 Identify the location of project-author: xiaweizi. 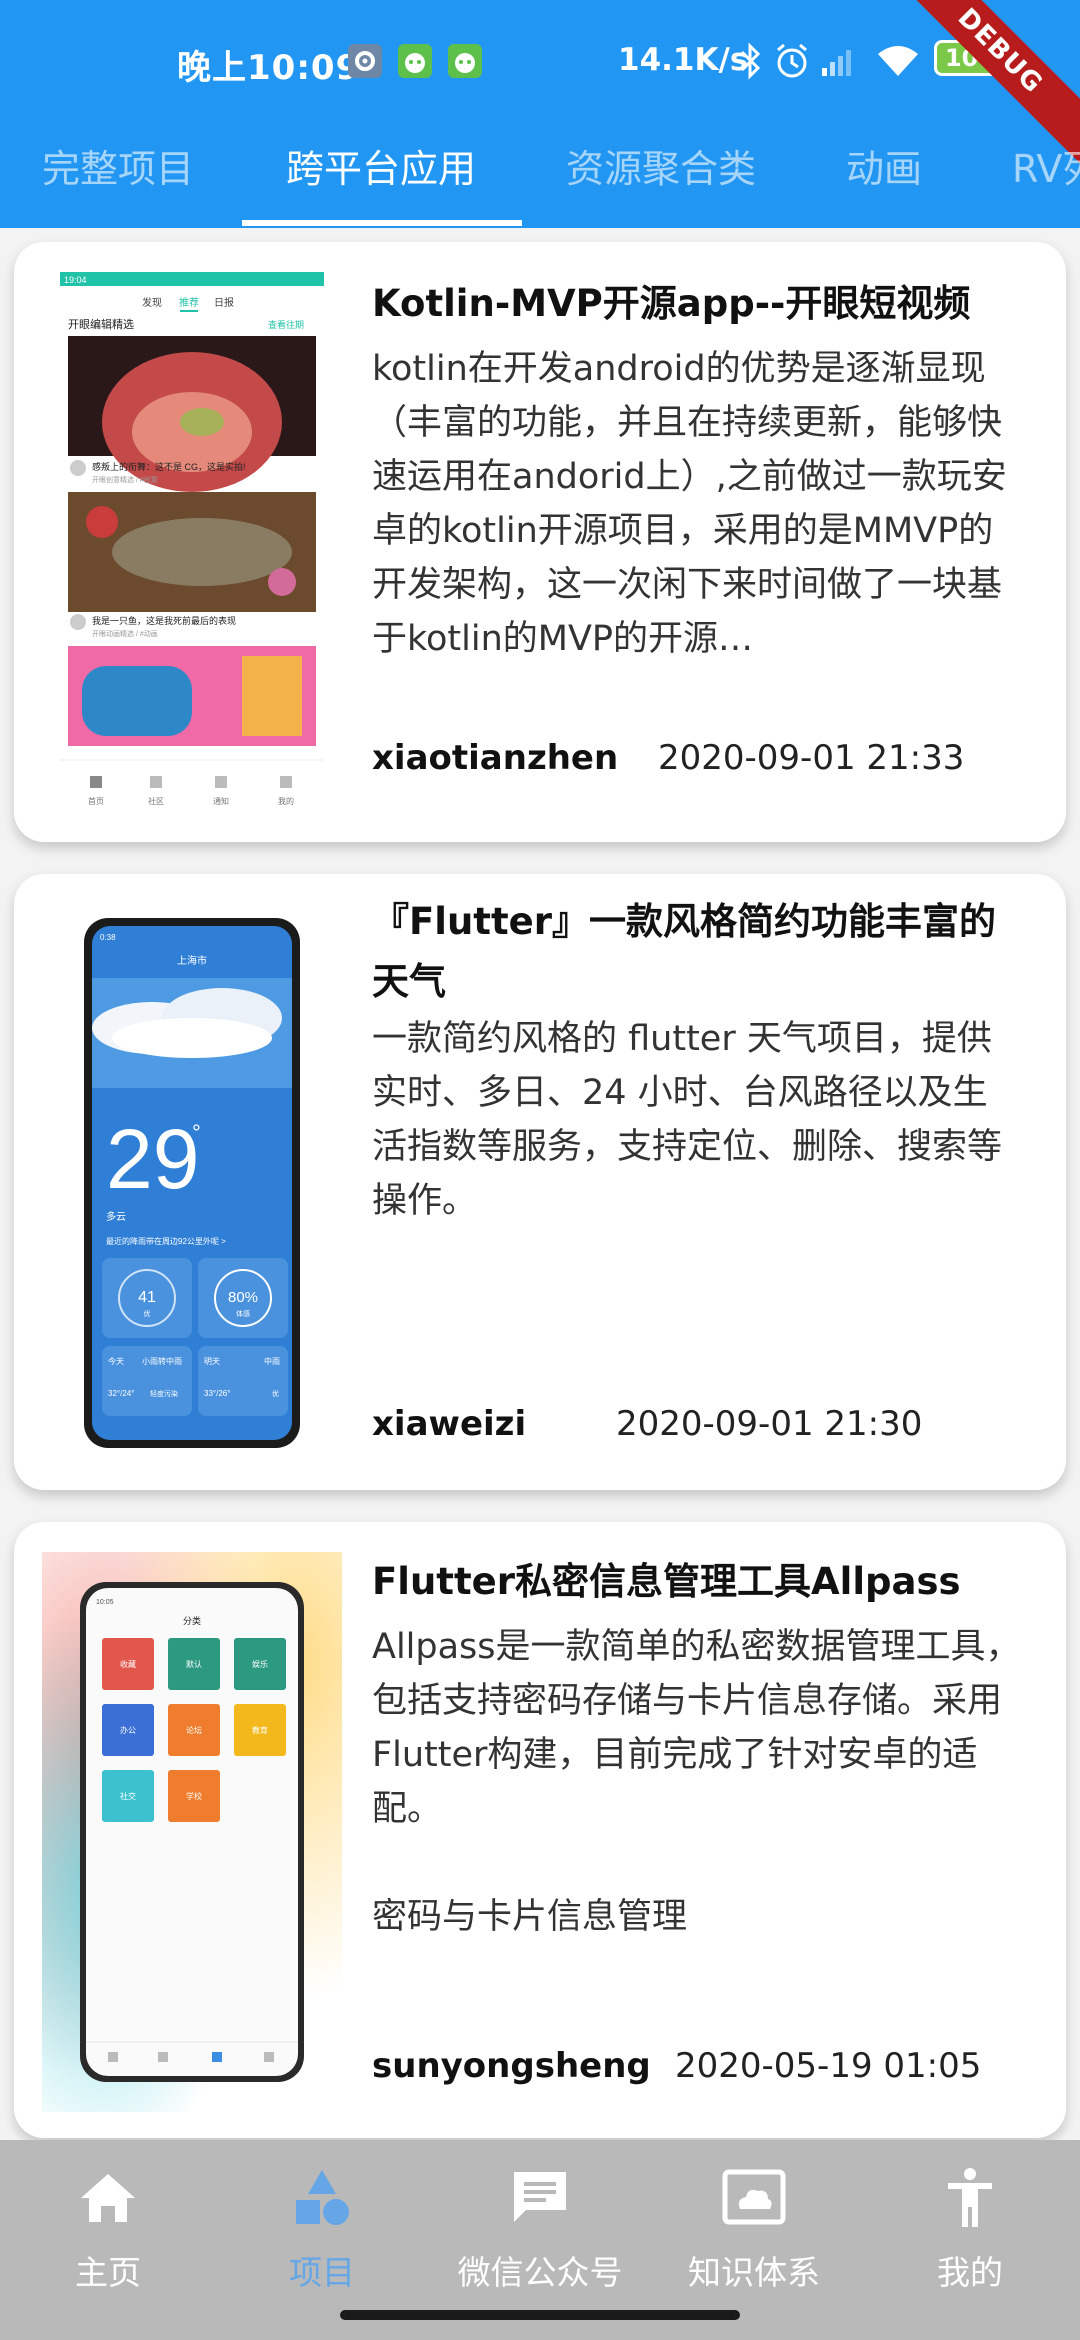
(449, 1424).